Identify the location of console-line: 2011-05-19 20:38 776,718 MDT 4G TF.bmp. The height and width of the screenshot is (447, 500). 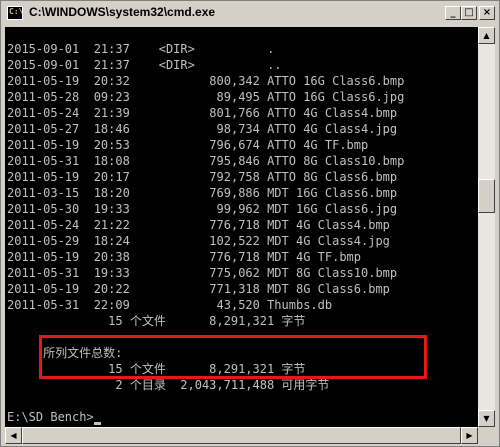
(184, 257).